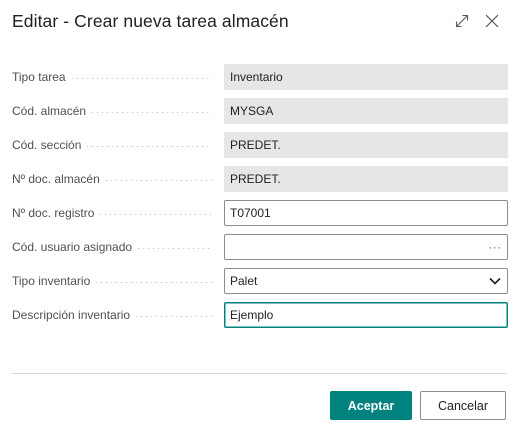  I want to click on field-row-posting-doc-no: Nº doc. registro T07001, so click(260, 217).